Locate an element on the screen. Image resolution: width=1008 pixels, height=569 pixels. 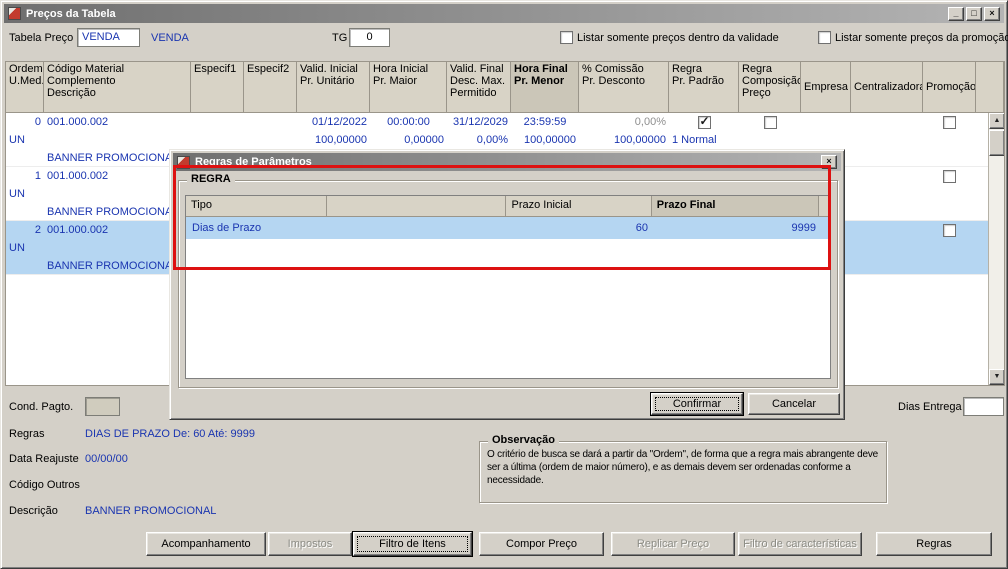
cell-prazo-final: 9999 is located at coordinates (803, 228).